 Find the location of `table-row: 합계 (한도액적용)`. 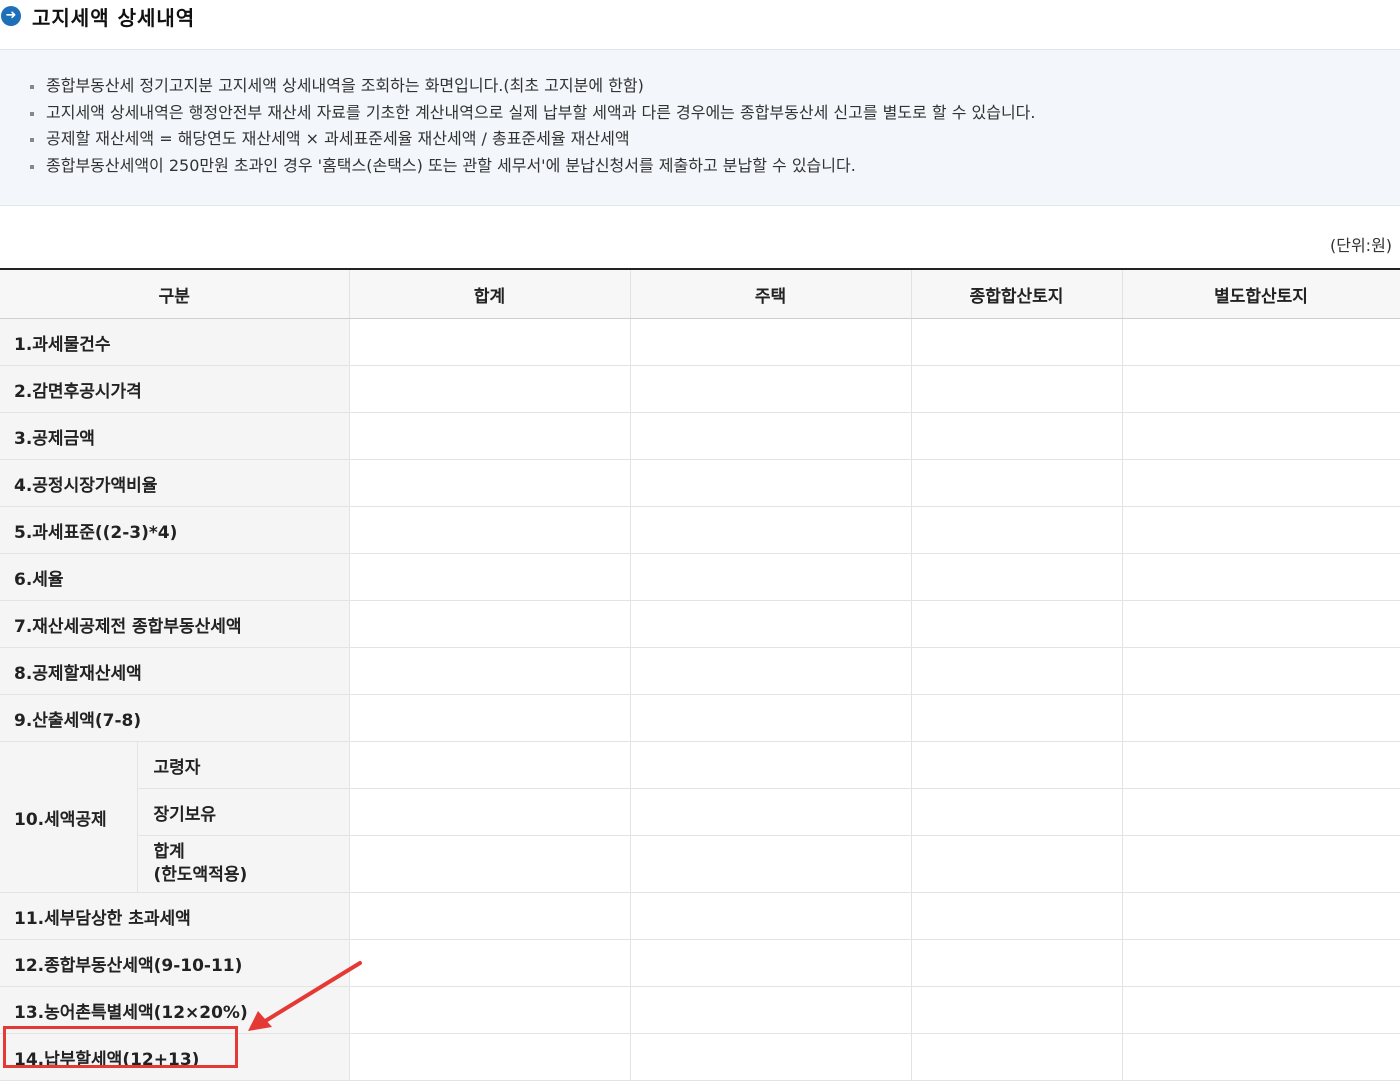

table-row: 합계 (한도액적용) is located at coordinates (700, 864).